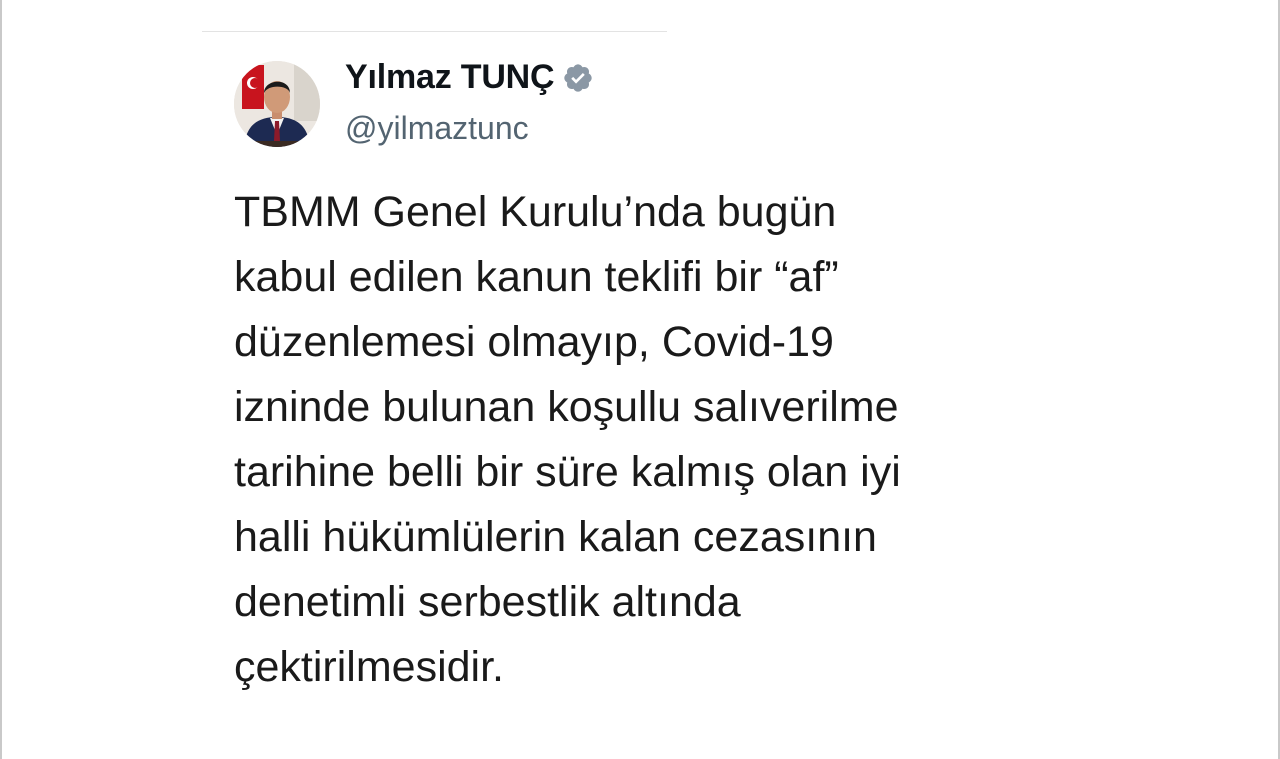 This screenshot has height=759, width=1280. What do you see at coordinates (434, 31) in the screenshot?
I see `divider` at bounding box center [434, 31].